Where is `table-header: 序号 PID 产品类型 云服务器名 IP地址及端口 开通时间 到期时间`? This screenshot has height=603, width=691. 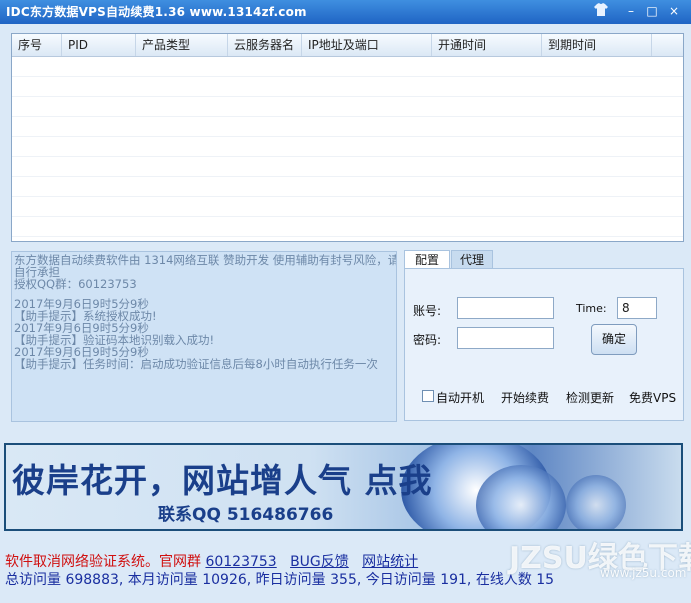 table-header: 序号 PID 产品类型 云服务器名 IP地址及端口 开通时间 到期时间 is located at coordinates (347, 45).